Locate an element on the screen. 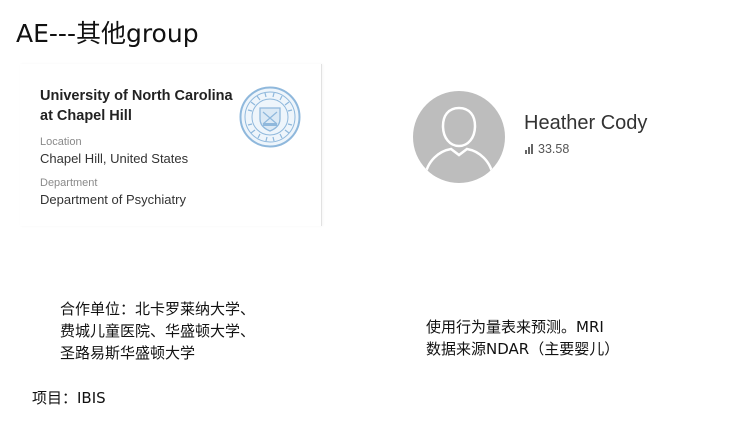 Image resolution: width=746 pixels, height=424 pixels. default-avatar-icon is located at coordinates (459, 137).